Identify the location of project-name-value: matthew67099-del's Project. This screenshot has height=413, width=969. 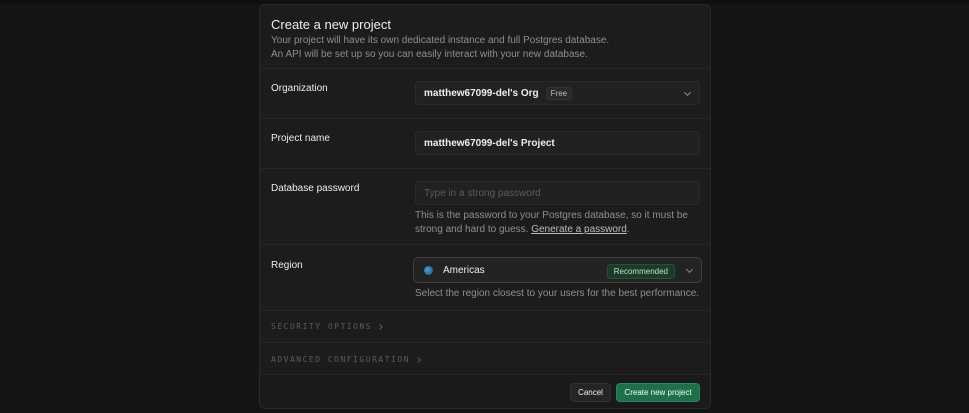
(489, 143).